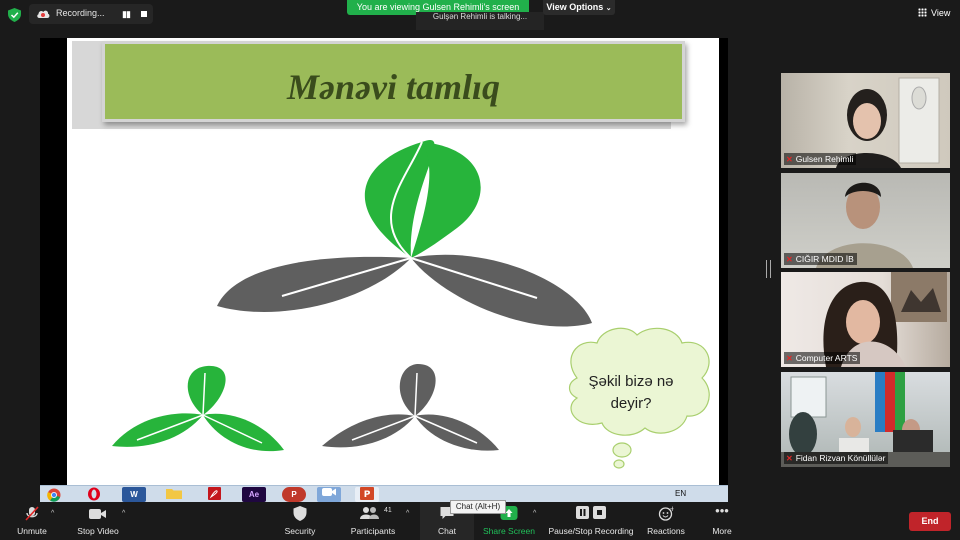 The height and width of the screenshot is (540, 960). What do you see at coordinates (384, 493) in the screenshot?
I see `windows-taskbar: W Ae P P EN` at bounding box center [384, 493].